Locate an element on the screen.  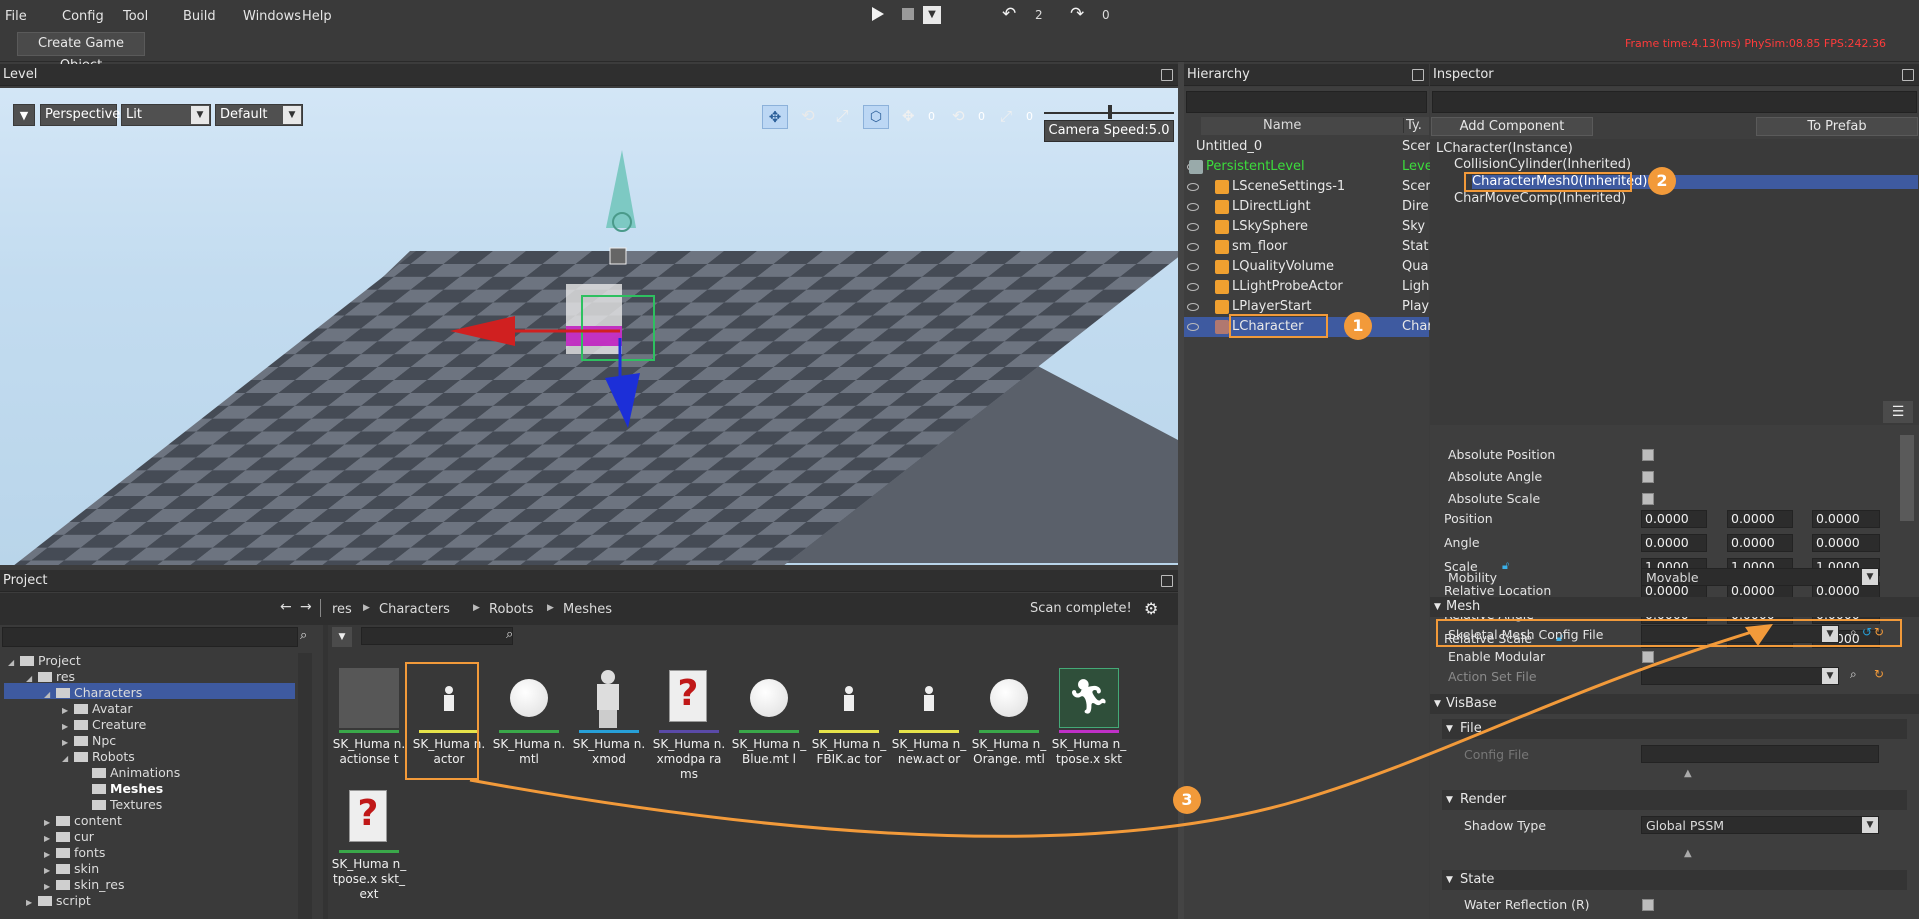
create-game-object-button: Create Game Object is located at coordinates (81, 52).